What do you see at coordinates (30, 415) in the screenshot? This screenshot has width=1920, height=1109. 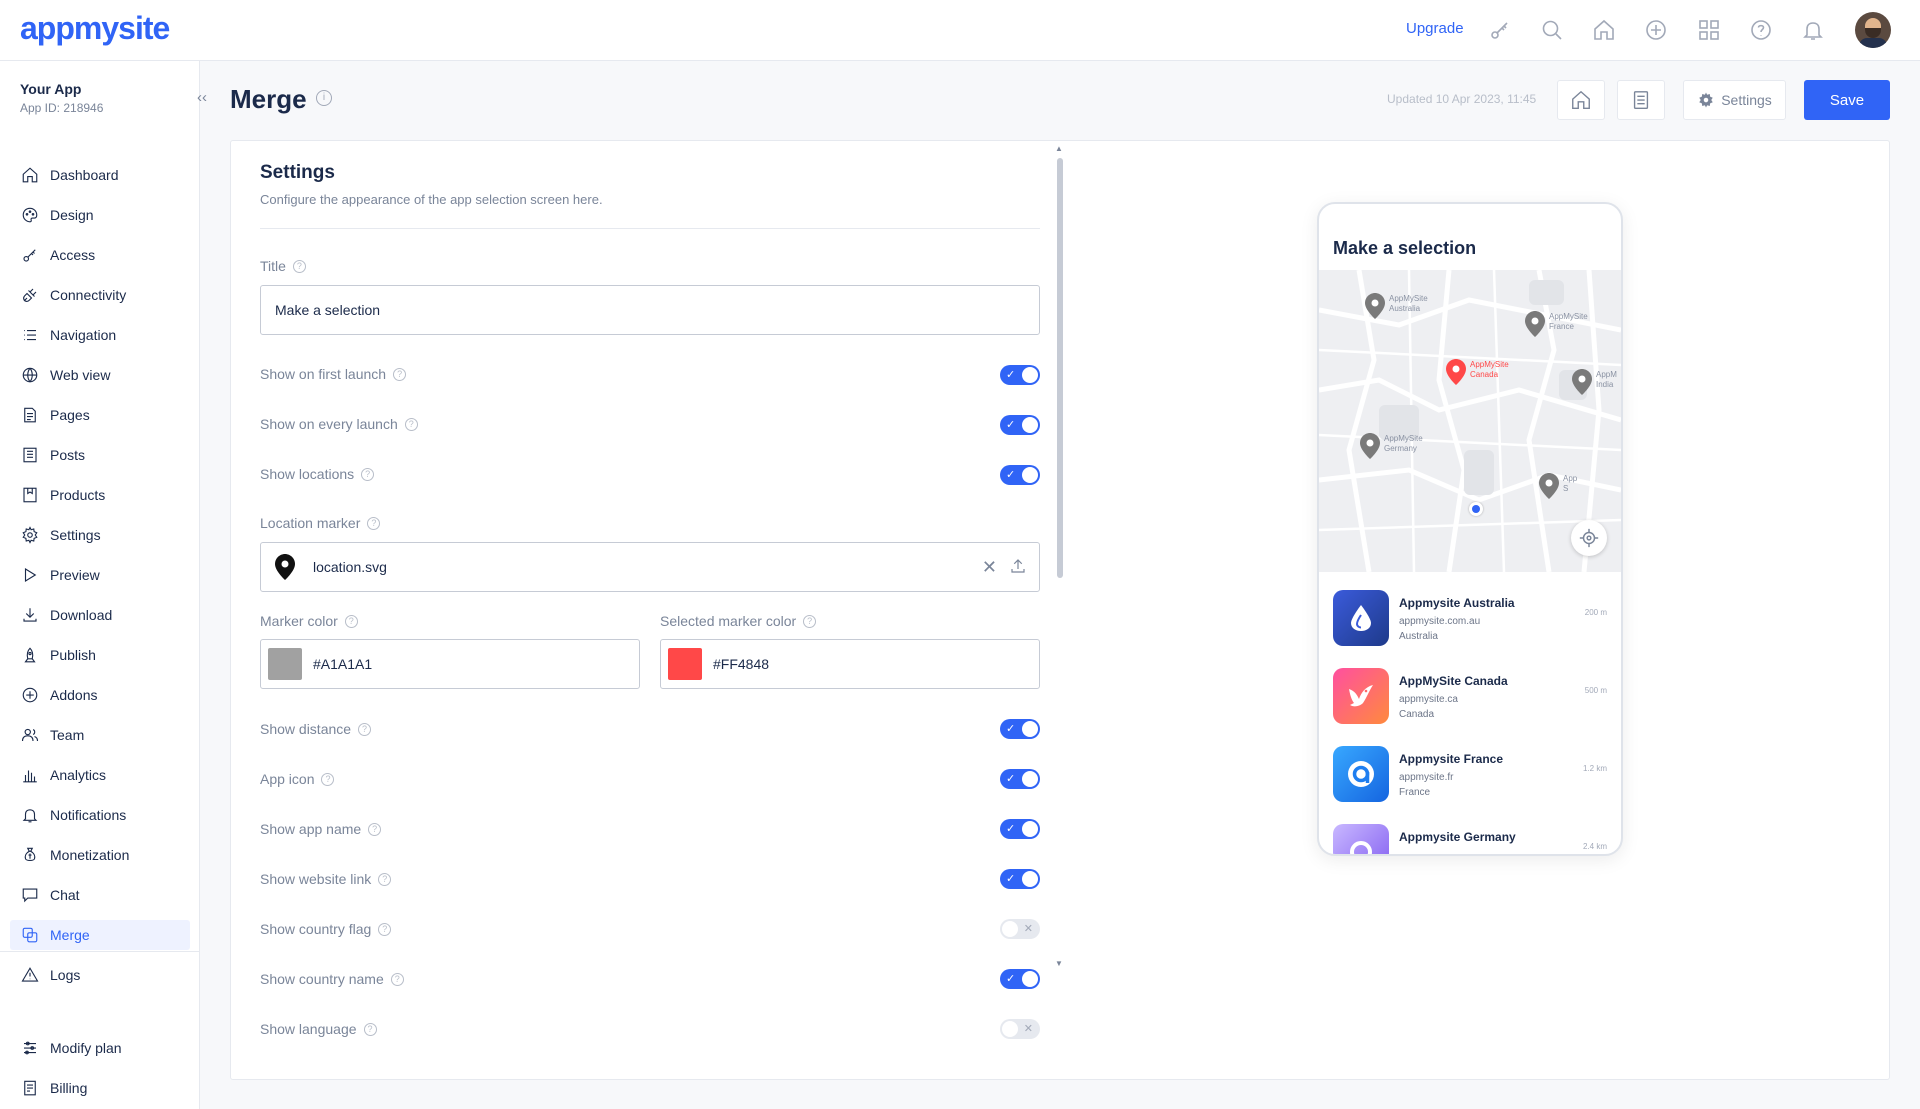 I see `page-icon` at bounding box center [30, 415].